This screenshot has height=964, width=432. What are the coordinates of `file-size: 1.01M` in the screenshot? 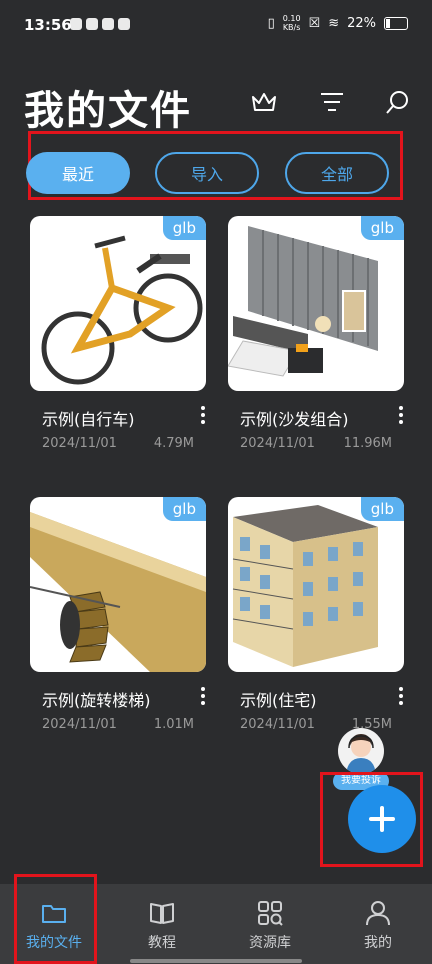 It's located at (173, 724).